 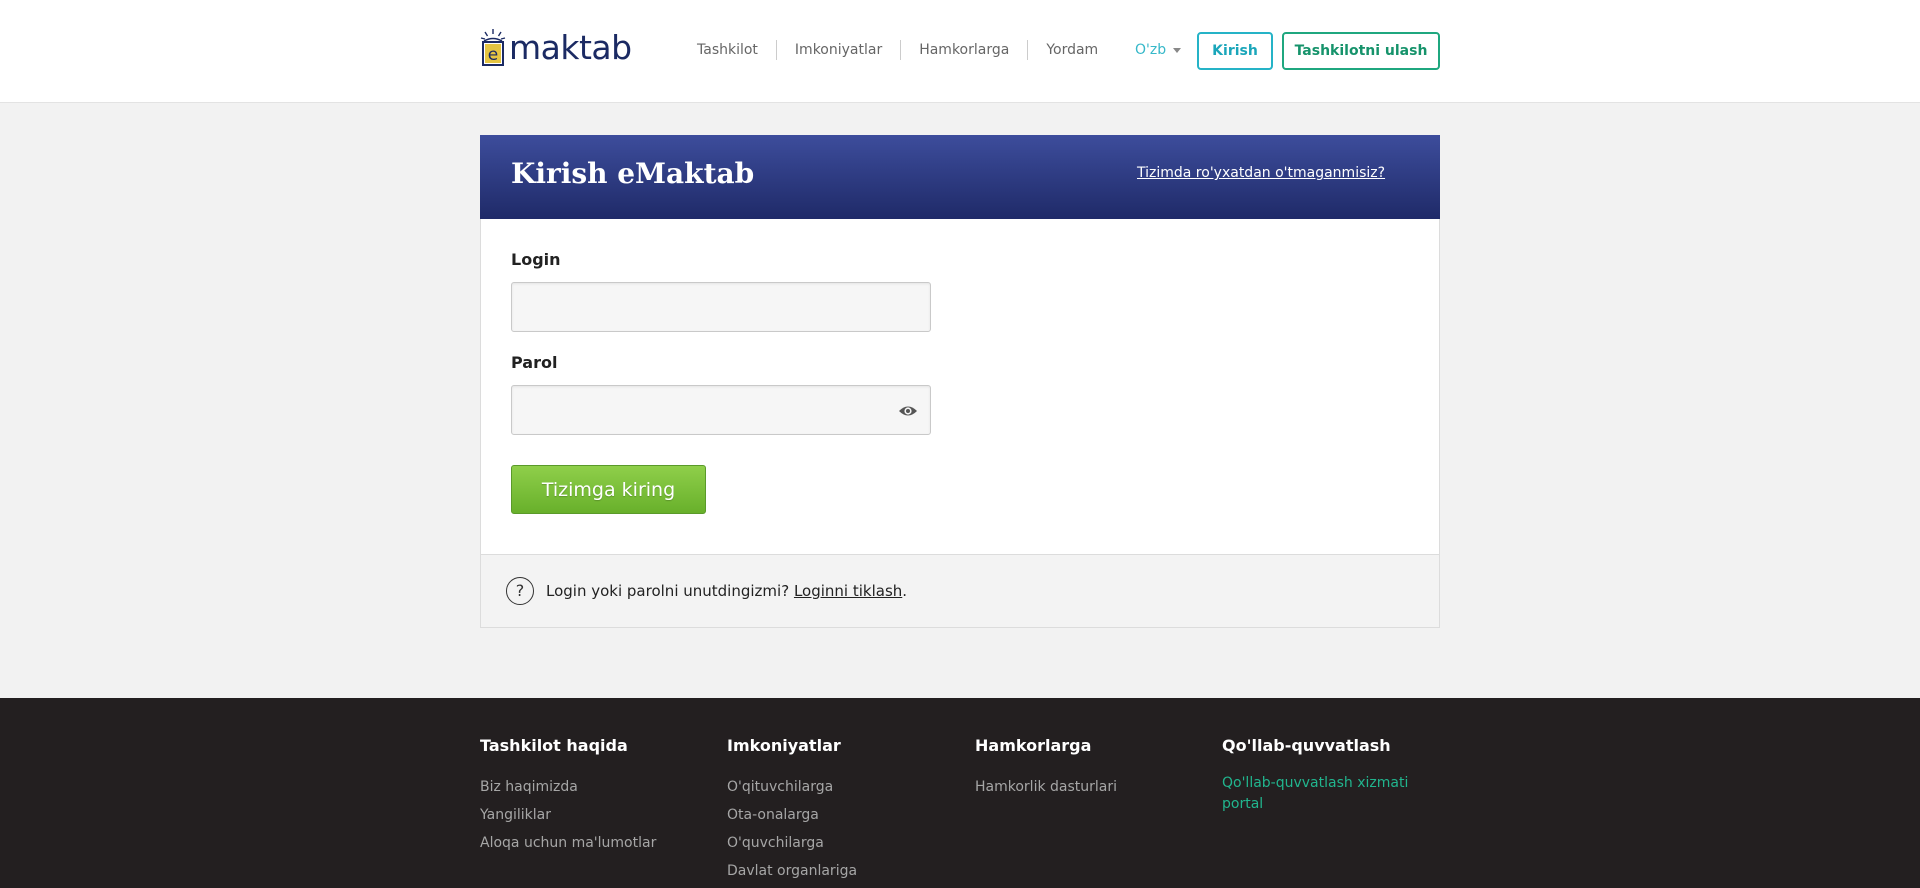 I want to click on footer-link-students: O'quvchilarga, so click(x=842, y=843).